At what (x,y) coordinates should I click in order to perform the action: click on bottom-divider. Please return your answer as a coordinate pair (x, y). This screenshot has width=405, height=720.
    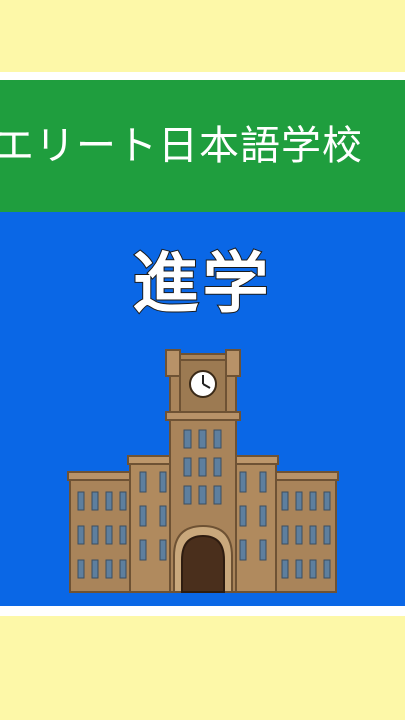
    Looking at the image, I should click on (202, 611).